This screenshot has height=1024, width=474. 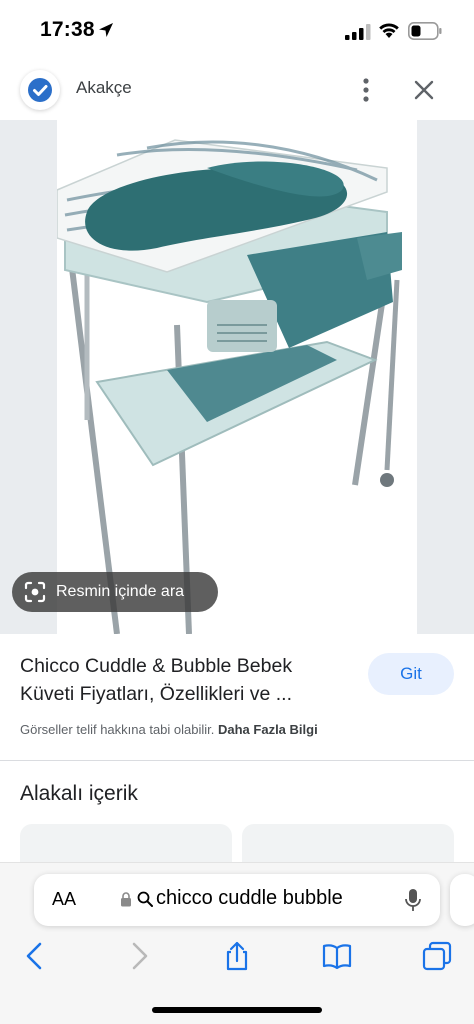 I want to click on result-title-line1: Chicco Cuddle & Bubble Bebek, so click(x=156, y=666).